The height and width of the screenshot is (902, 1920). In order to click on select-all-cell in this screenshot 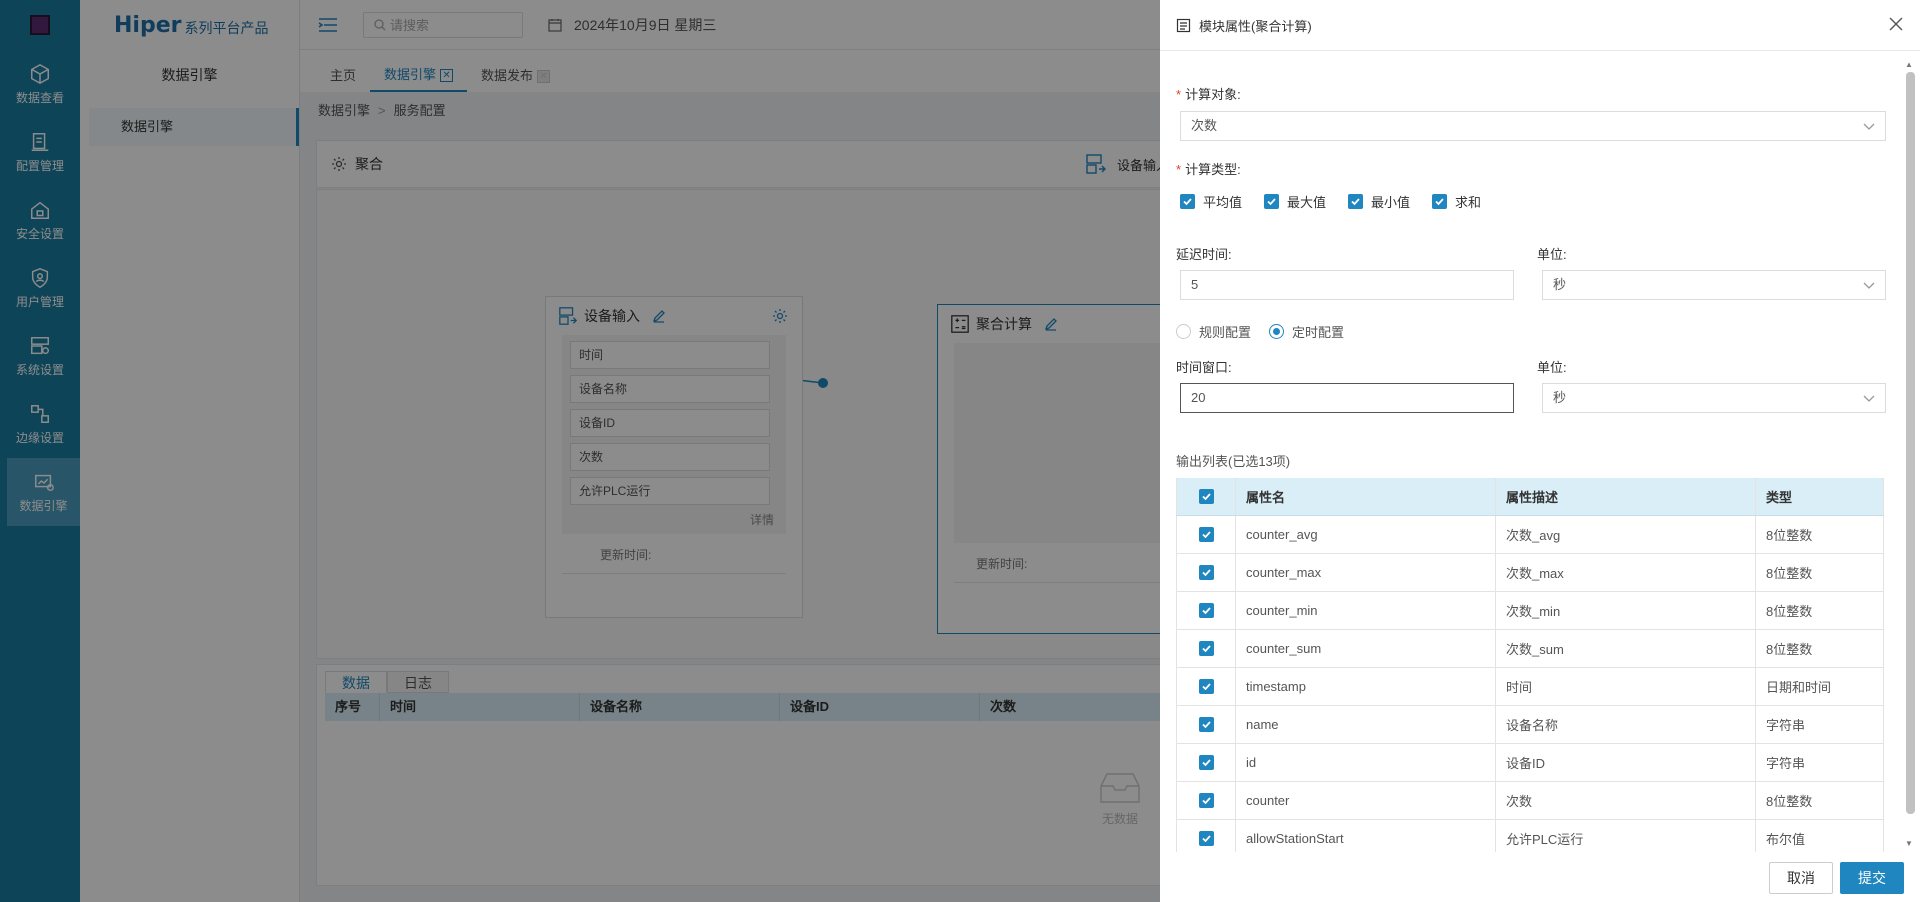, I will do `click(1206, 496)`.